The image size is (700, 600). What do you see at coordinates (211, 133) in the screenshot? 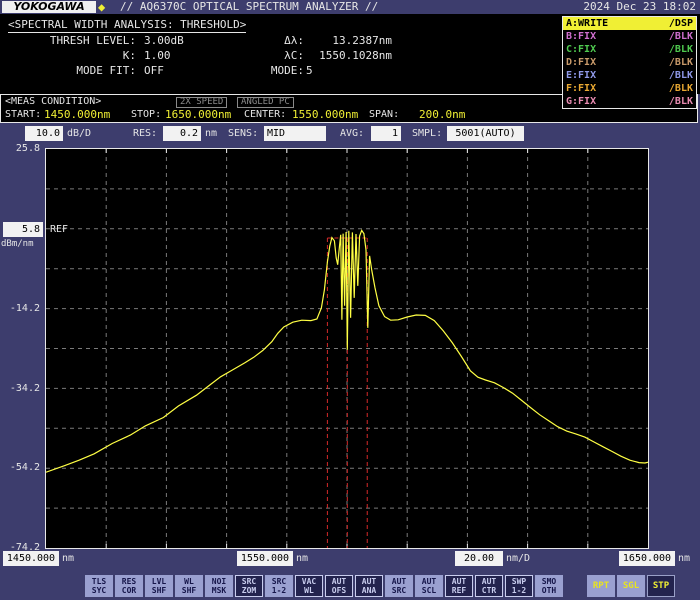
I see `res-unit: nm` at bounding box center [211, 133].